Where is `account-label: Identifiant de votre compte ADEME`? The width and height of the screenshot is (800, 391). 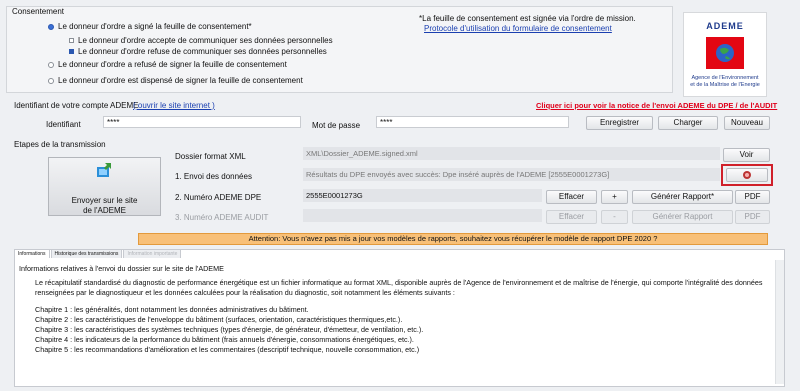
account-label: Identifiant de votre compte ADEME is located at coordinates (76, 105).